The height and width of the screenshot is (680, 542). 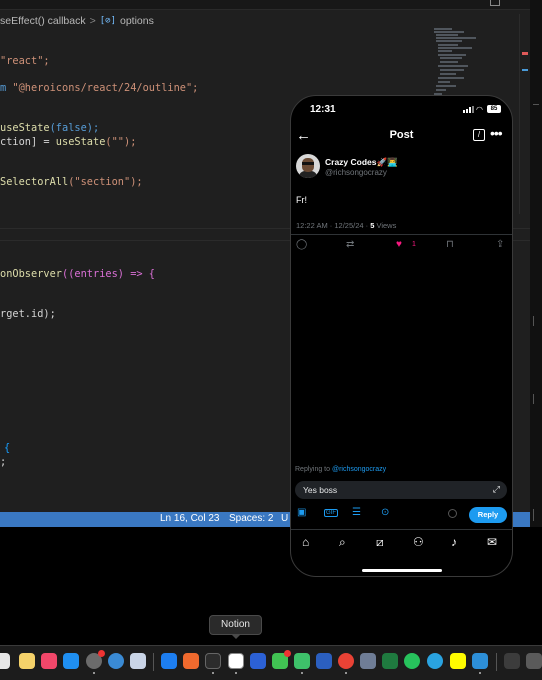 I want to click on reply-toolbar: ▣ GIF ☰ ⊙ Reply, so click(x=401, y=514).